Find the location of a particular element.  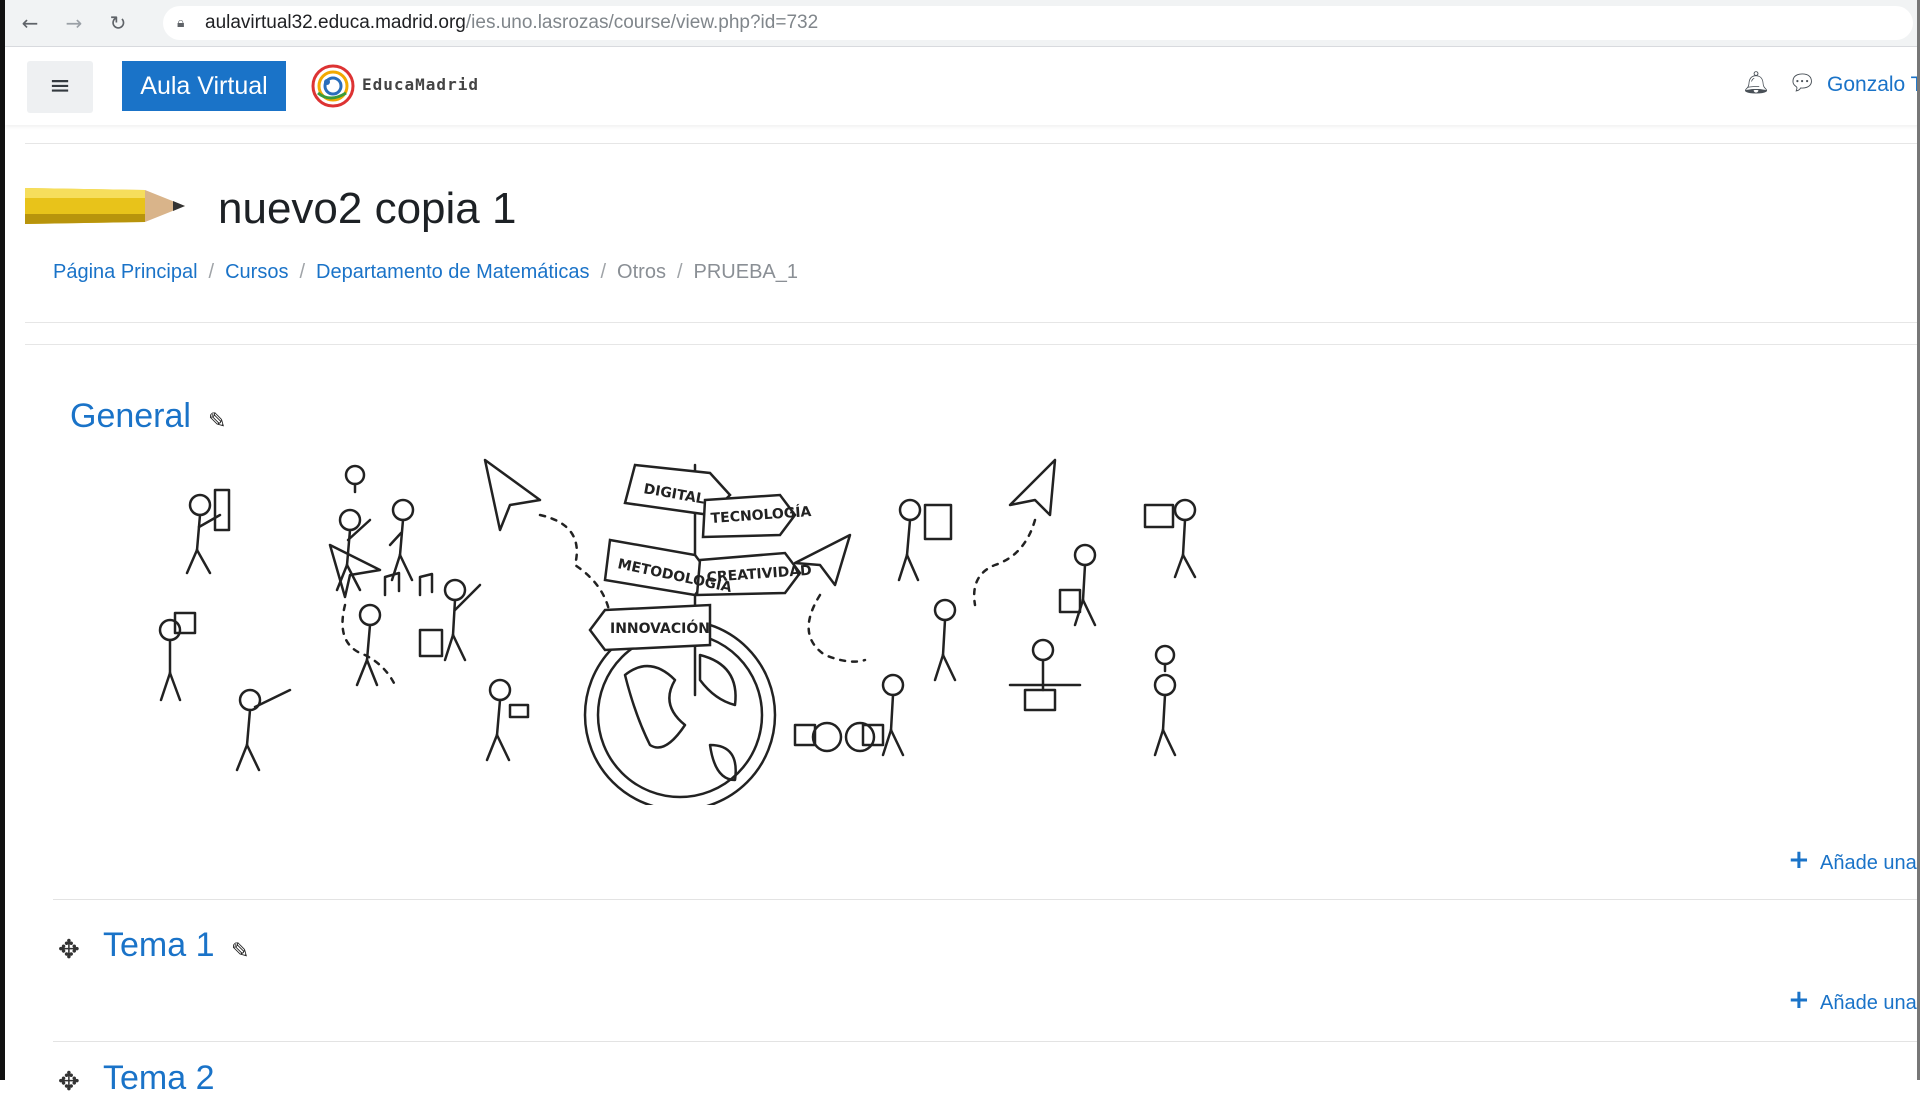

section-title-tema-1: Tema 1 is located at coordinates (159, 945).